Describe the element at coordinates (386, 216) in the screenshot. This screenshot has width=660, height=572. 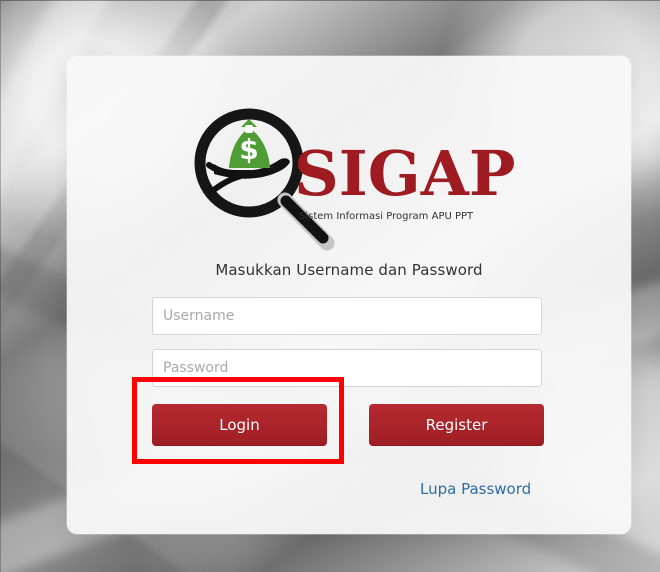
I see `logo-subtitle: Sistem Informasi Program APU PPT` at that location.